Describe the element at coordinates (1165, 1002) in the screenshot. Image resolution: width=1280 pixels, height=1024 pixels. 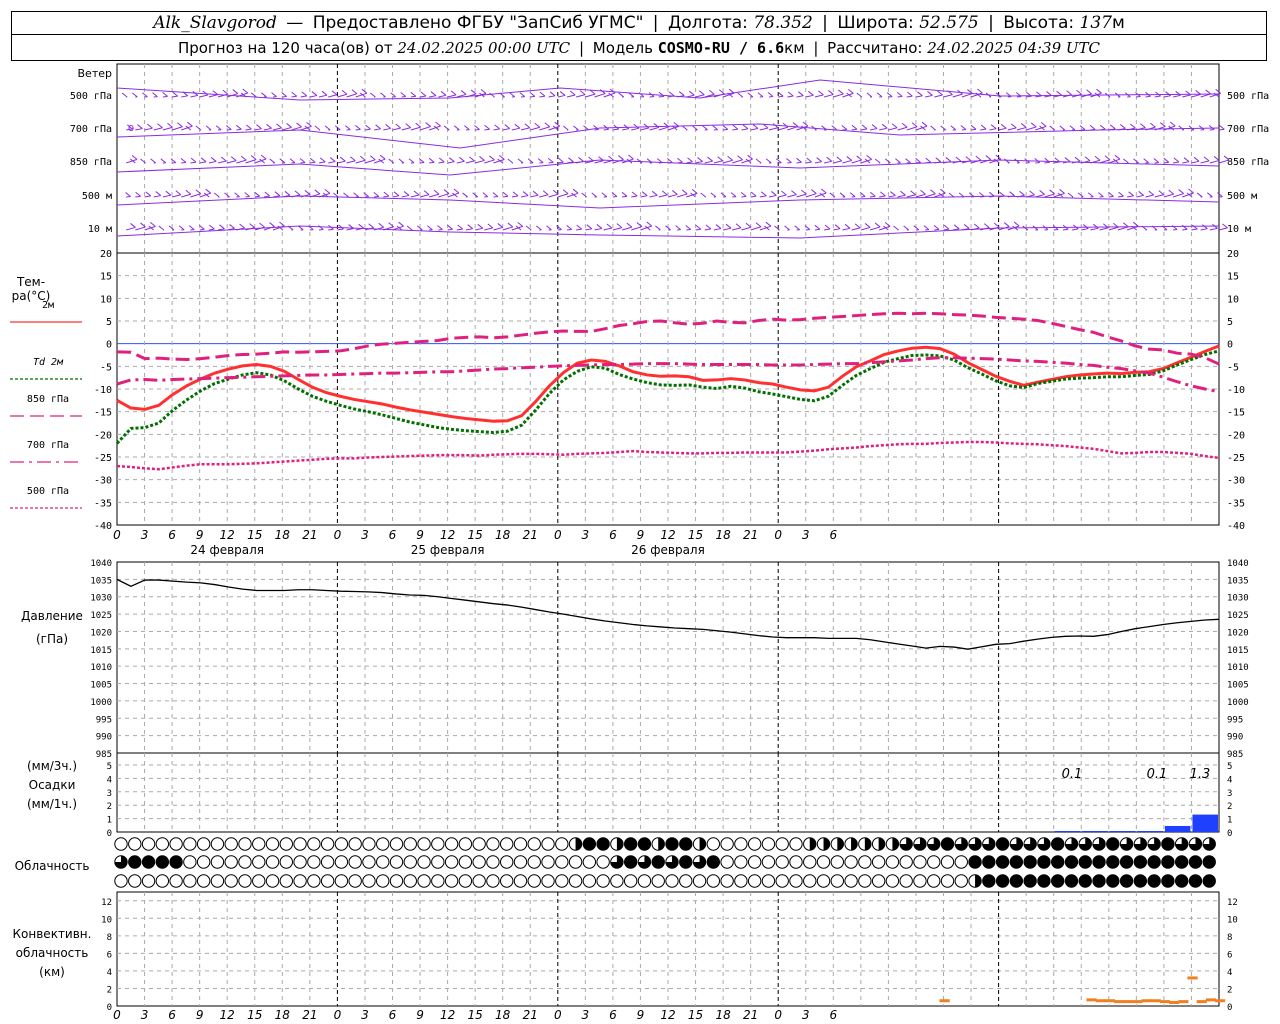
I see `convective-mark` at that location.